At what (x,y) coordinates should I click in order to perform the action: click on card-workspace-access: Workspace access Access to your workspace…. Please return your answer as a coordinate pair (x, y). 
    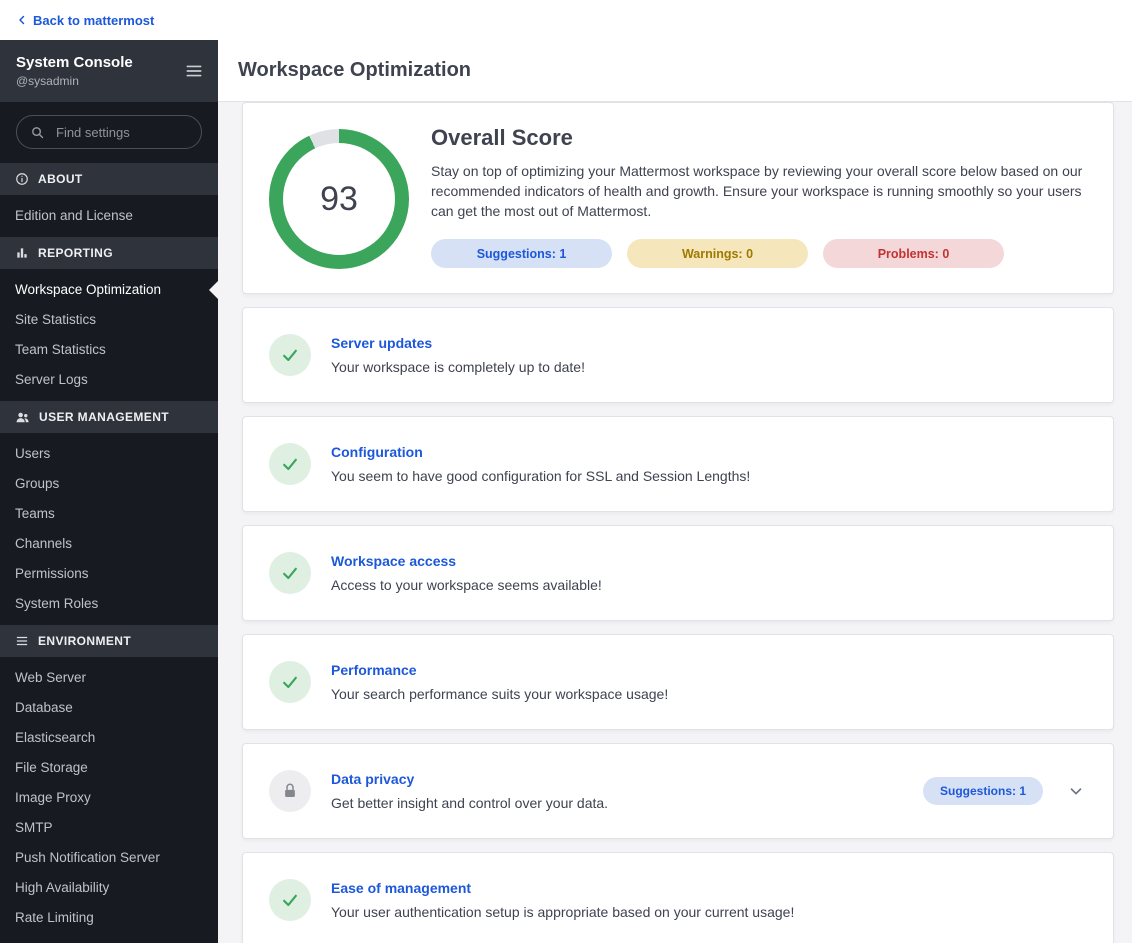
    Looking at the image, I should click on (678, 573).